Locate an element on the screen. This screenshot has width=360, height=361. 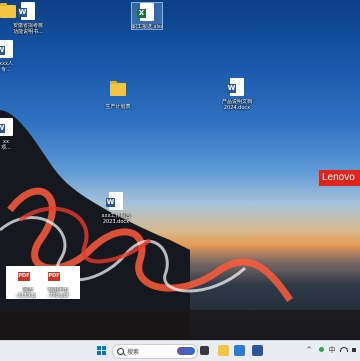
search-highlight-icon is located at coordinates (186, 351).